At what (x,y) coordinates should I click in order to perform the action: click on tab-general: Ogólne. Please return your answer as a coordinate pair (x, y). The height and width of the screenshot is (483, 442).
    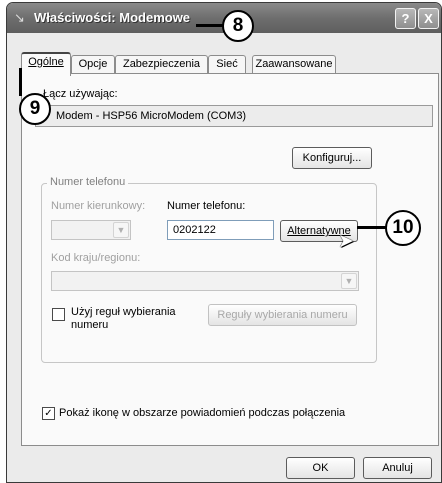
    Looking at the image, I should click on (46, 64).